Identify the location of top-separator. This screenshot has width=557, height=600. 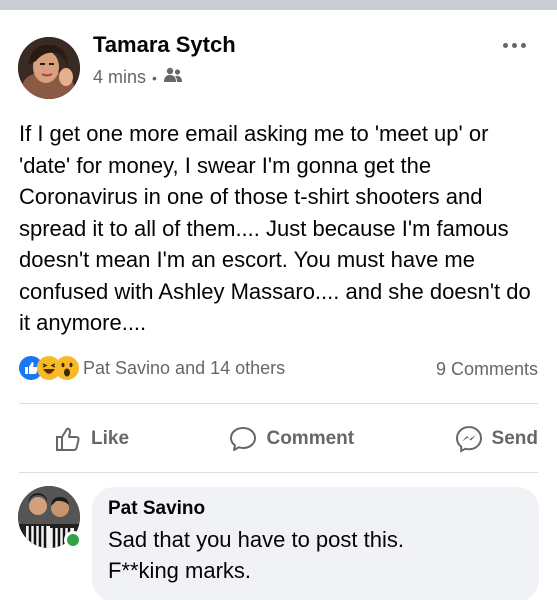
(278, 5).